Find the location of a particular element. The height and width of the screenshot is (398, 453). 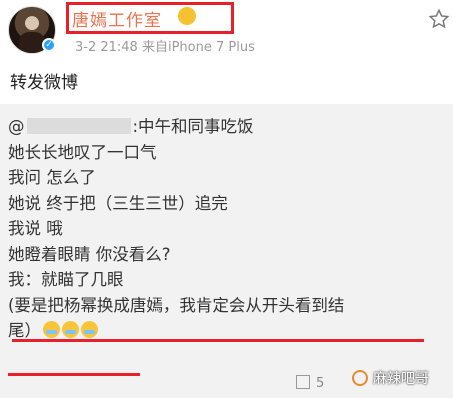

watermark: 麻辣吧哥 is located at coordinates (401, 379).